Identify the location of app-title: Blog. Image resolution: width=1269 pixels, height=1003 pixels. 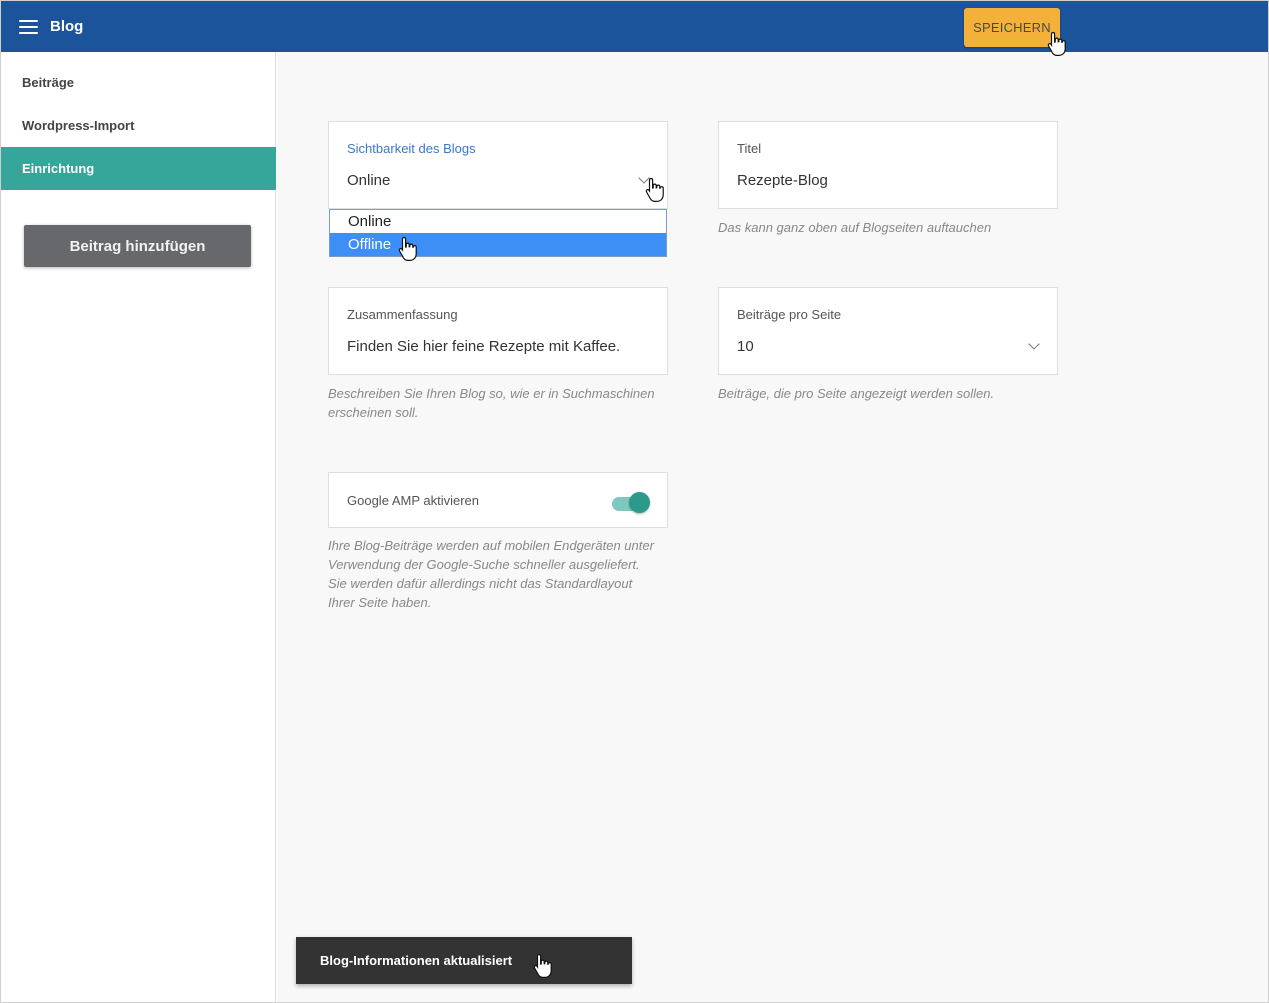
(67, 26).